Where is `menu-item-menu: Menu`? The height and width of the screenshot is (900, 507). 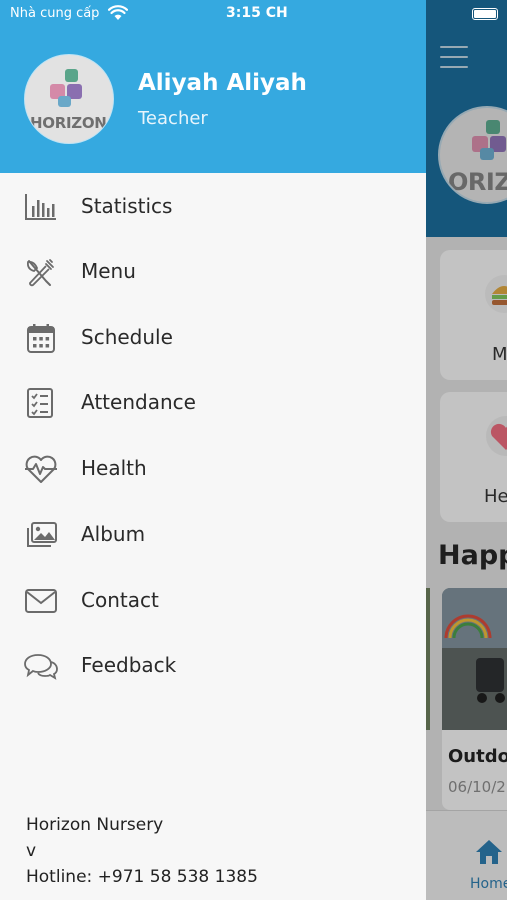
menu-item-menu: Menu is located at coordinates (213, 271).